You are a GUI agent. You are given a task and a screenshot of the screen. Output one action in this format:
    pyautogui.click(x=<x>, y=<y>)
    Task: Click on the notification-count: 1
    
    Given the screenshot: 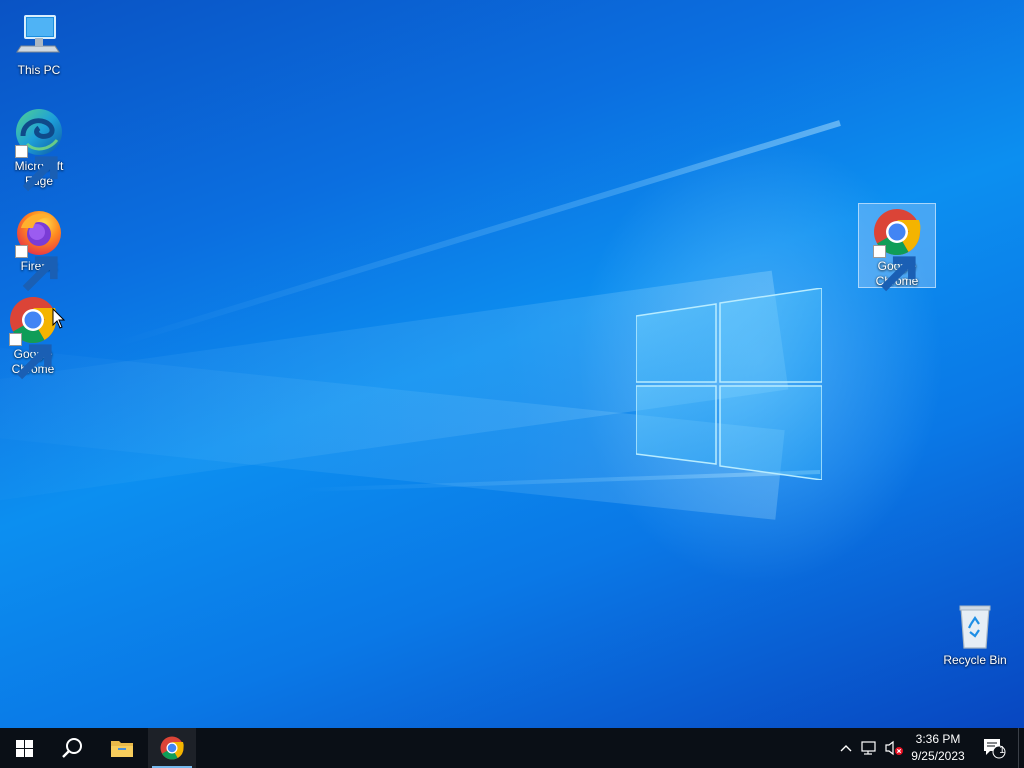 What is the action you would take?
    pyautogui.click(x=1002, y=750)
    